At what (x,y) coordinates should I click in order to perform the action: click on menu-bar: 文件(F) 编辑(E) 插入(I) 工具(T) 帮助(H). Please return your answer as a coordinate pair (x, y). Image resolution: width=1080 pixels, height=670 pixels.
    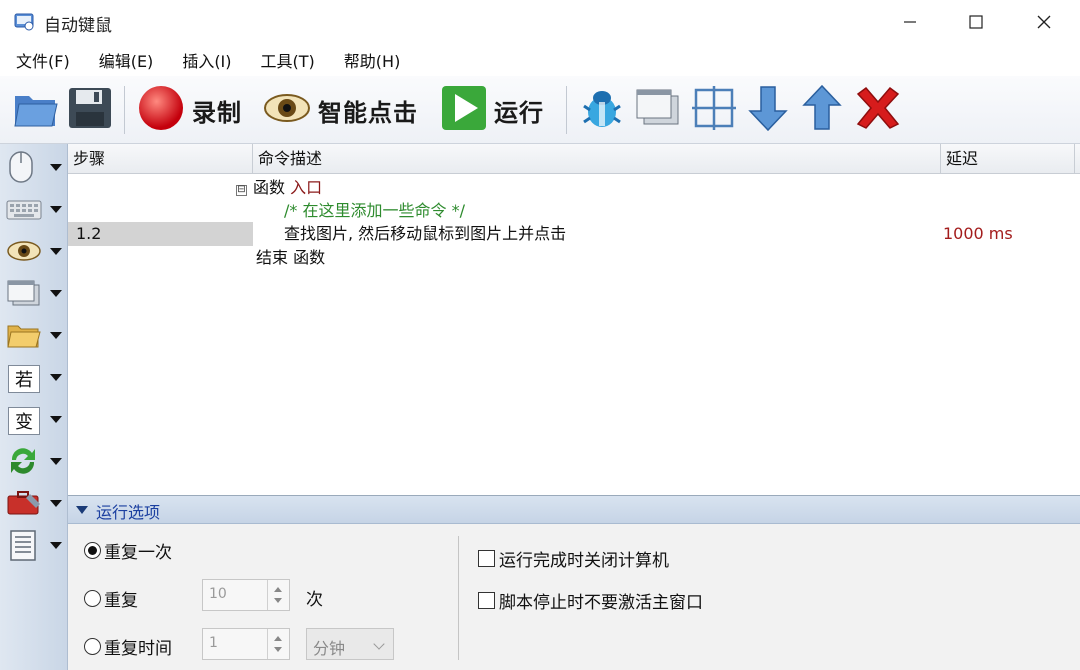
    Looking at the image, I should click on (540, 60).